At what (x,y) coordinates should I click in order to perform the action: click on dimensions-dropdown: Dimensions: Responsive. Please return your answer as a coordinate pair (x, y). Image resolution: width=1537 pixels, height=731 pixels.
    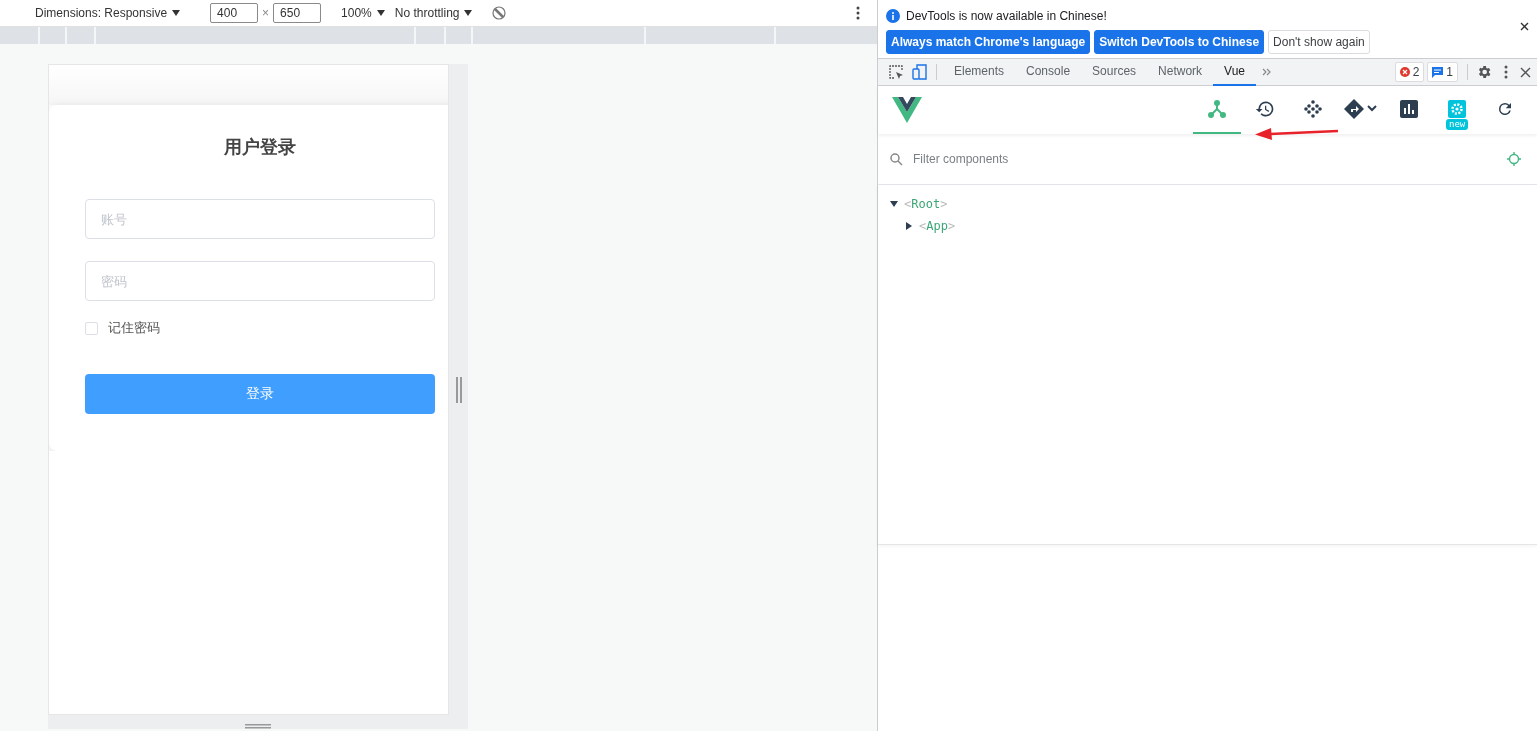
    Looking at the image, I should click on (108, 13).